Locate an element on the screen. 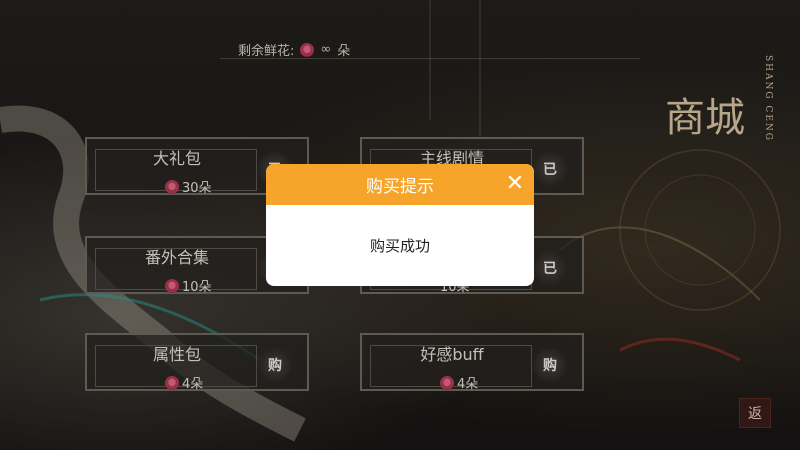 Image resolution: width=800 pixels, height=450 pixels. dialog-title: 购买提示 is located at coordinates (400, 187).